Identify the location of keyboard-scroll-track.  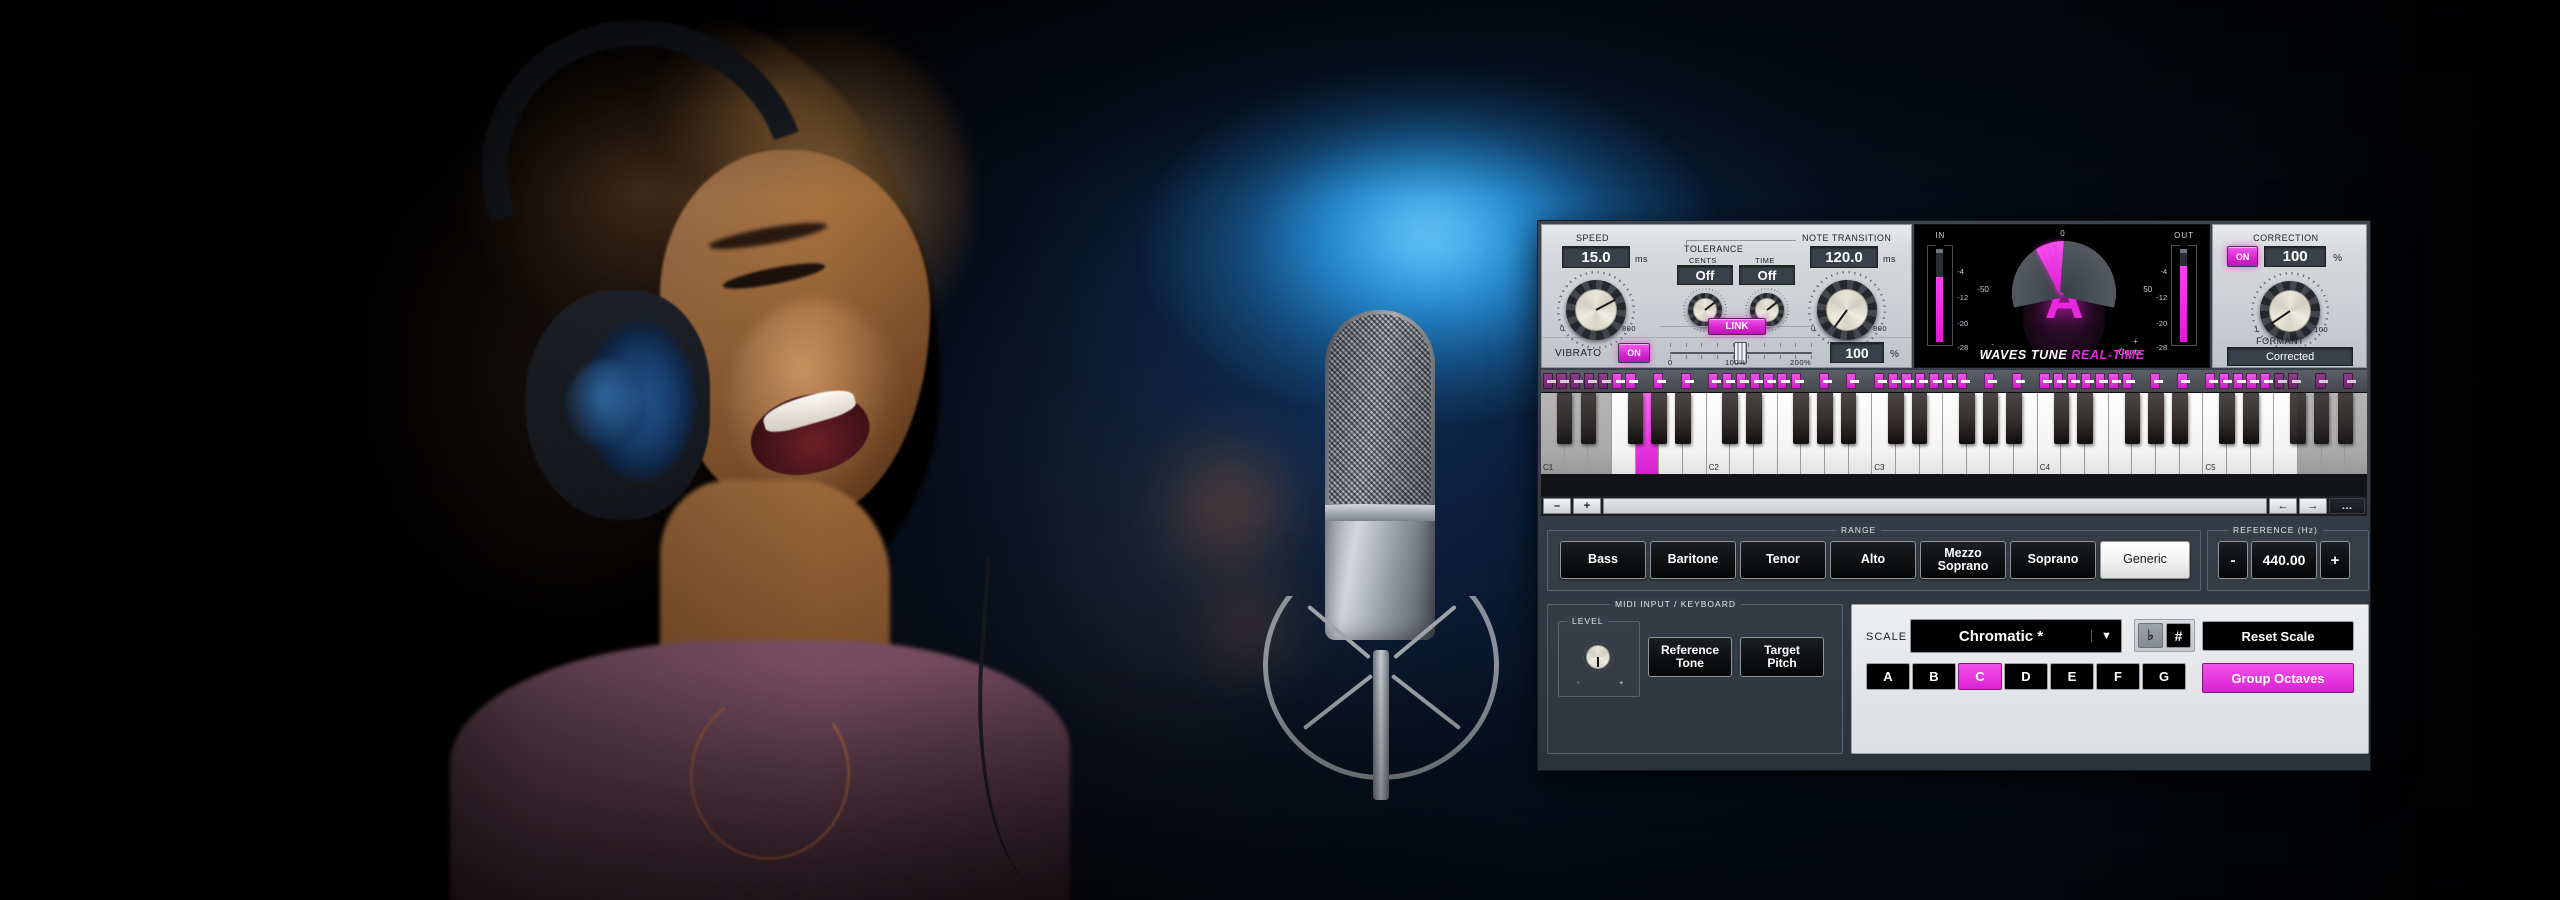
(1935, 506).